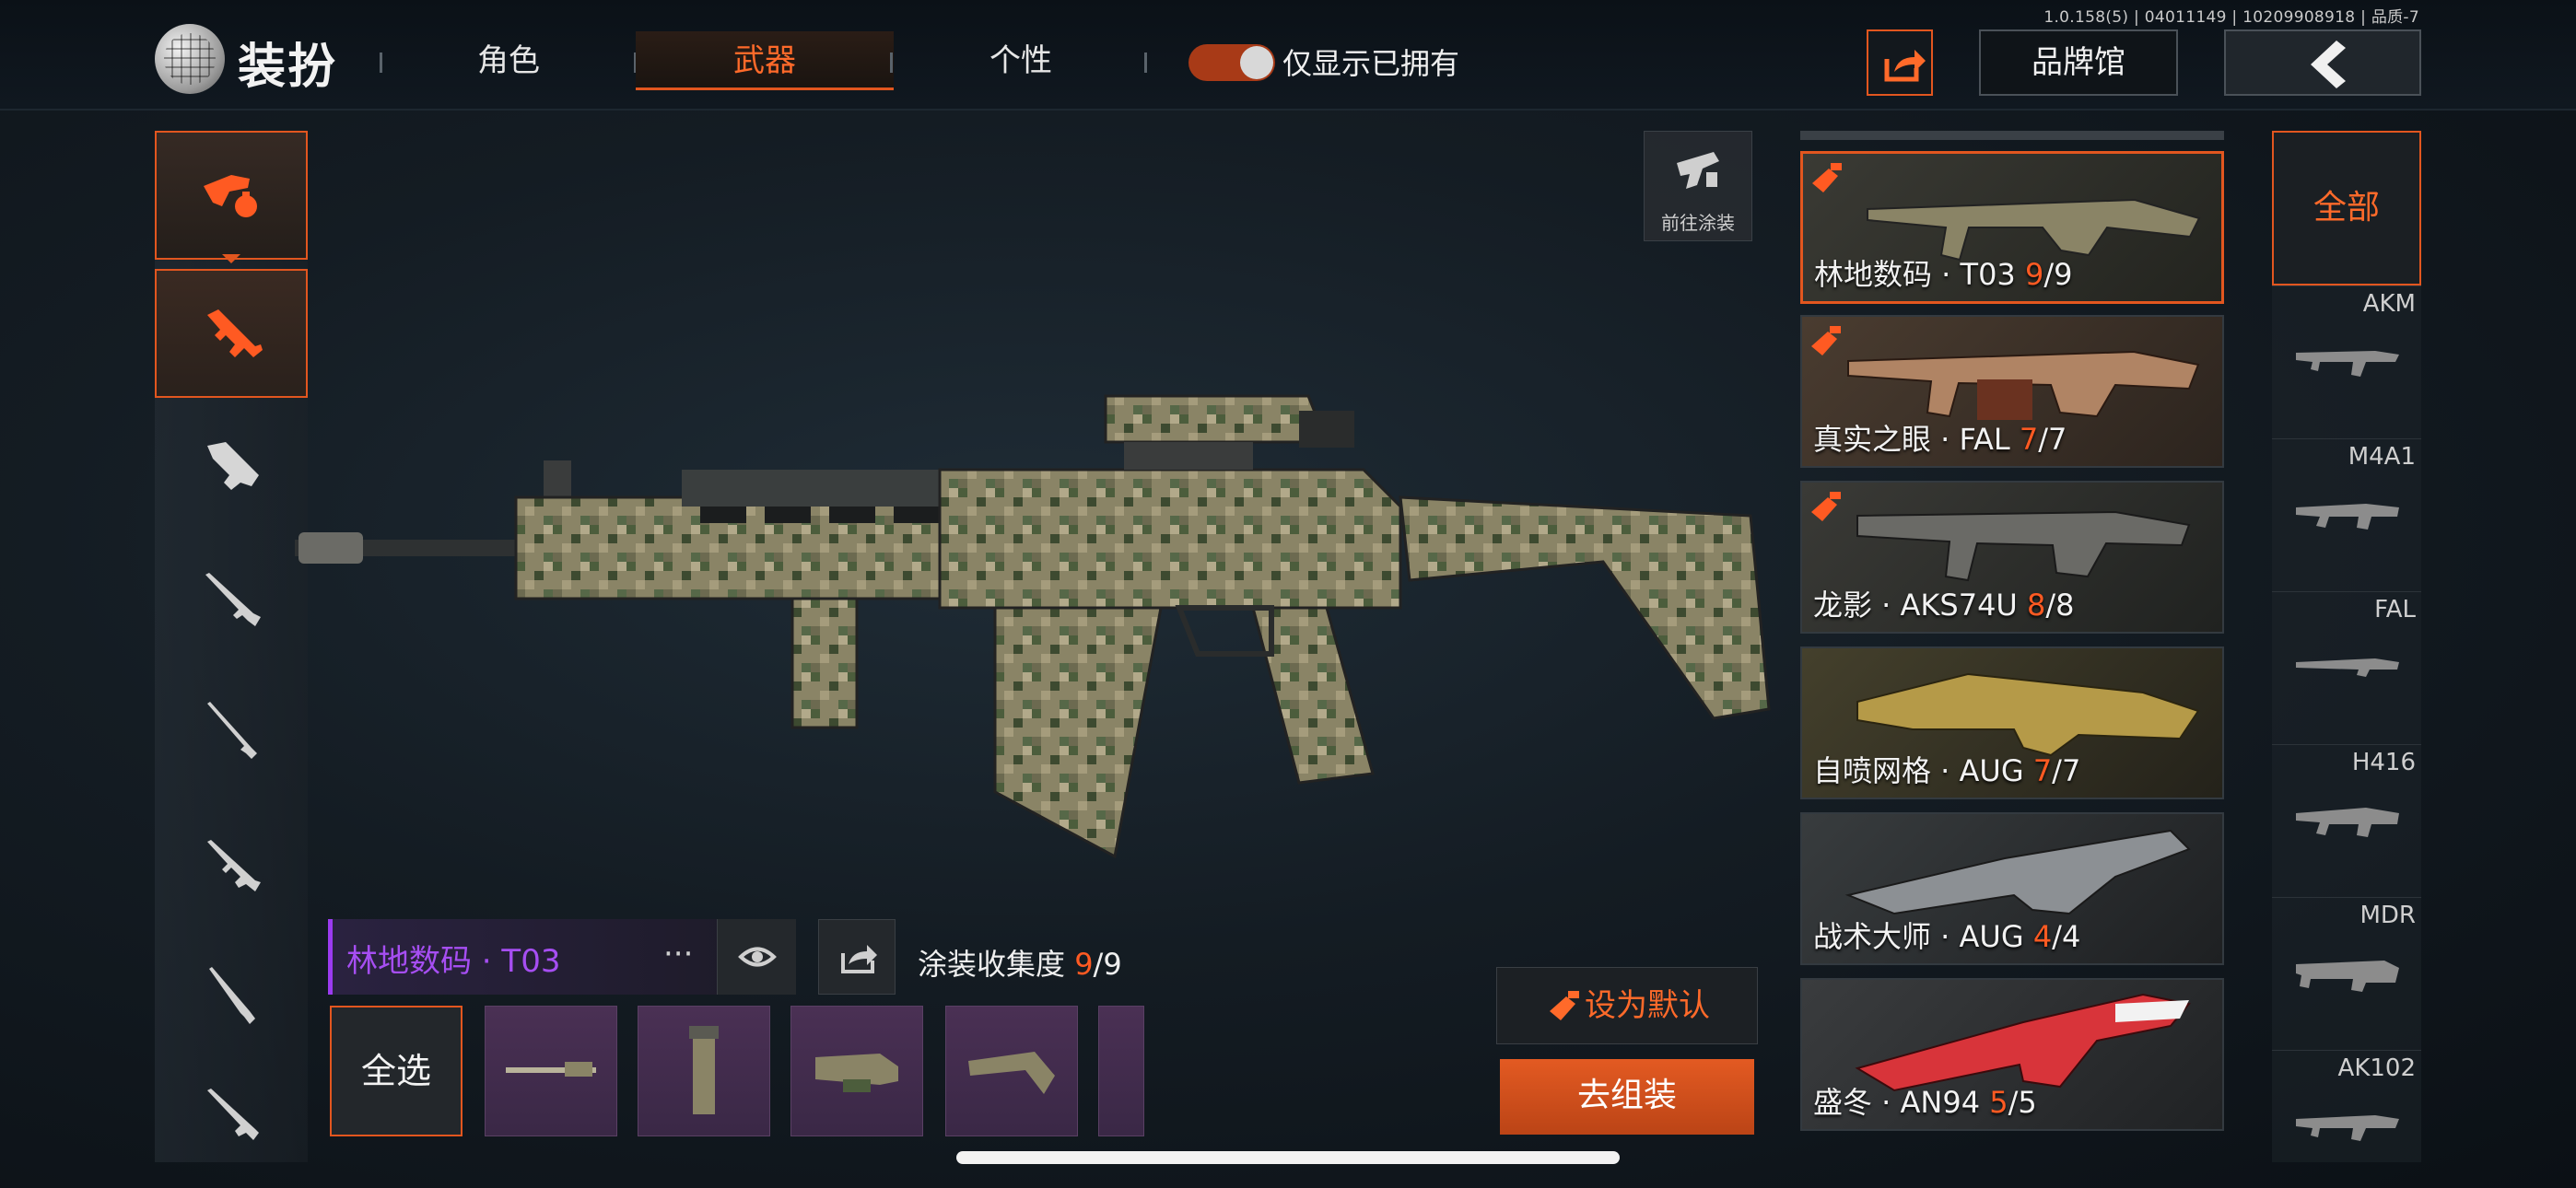 Image resolution: width=2576 pixels, height=1188 pixels. What do you see at coordinates (2060, 605) in the screenshot?
I see `card-total: /8` at bounding box center [2060, 605].